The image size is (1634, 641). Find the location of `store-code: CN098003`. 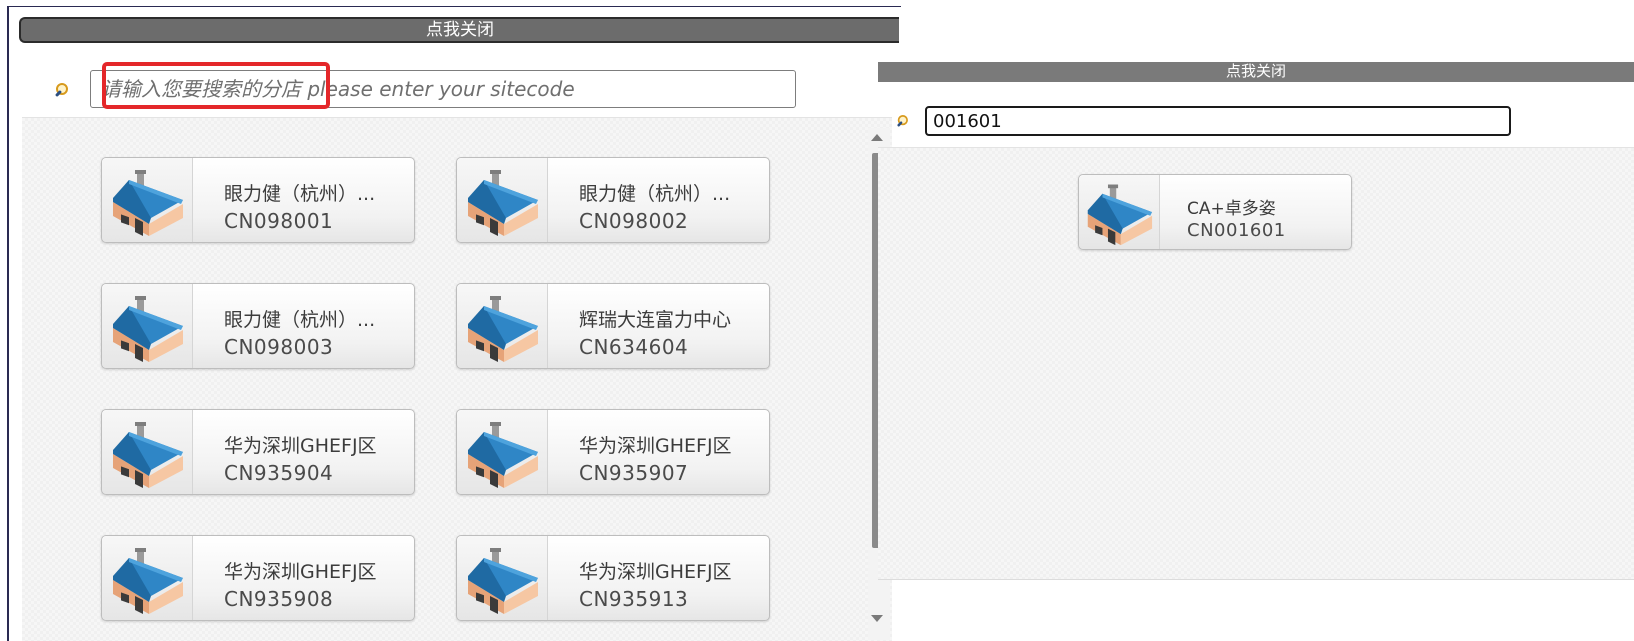

store-code: CN098003 is located at coordinates (279, 347).